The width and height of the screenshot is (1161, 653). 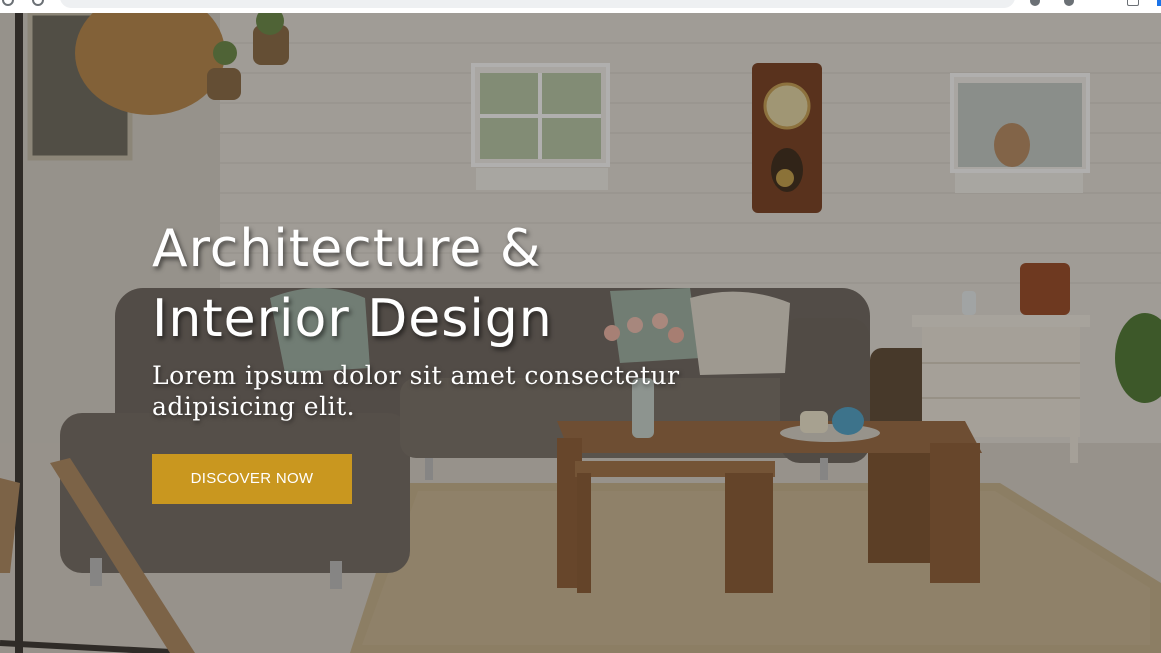 What do you see at coordinates (1159, 3) in the screenshot?
I see `profile-icon` at bounding box center [1159, 3].